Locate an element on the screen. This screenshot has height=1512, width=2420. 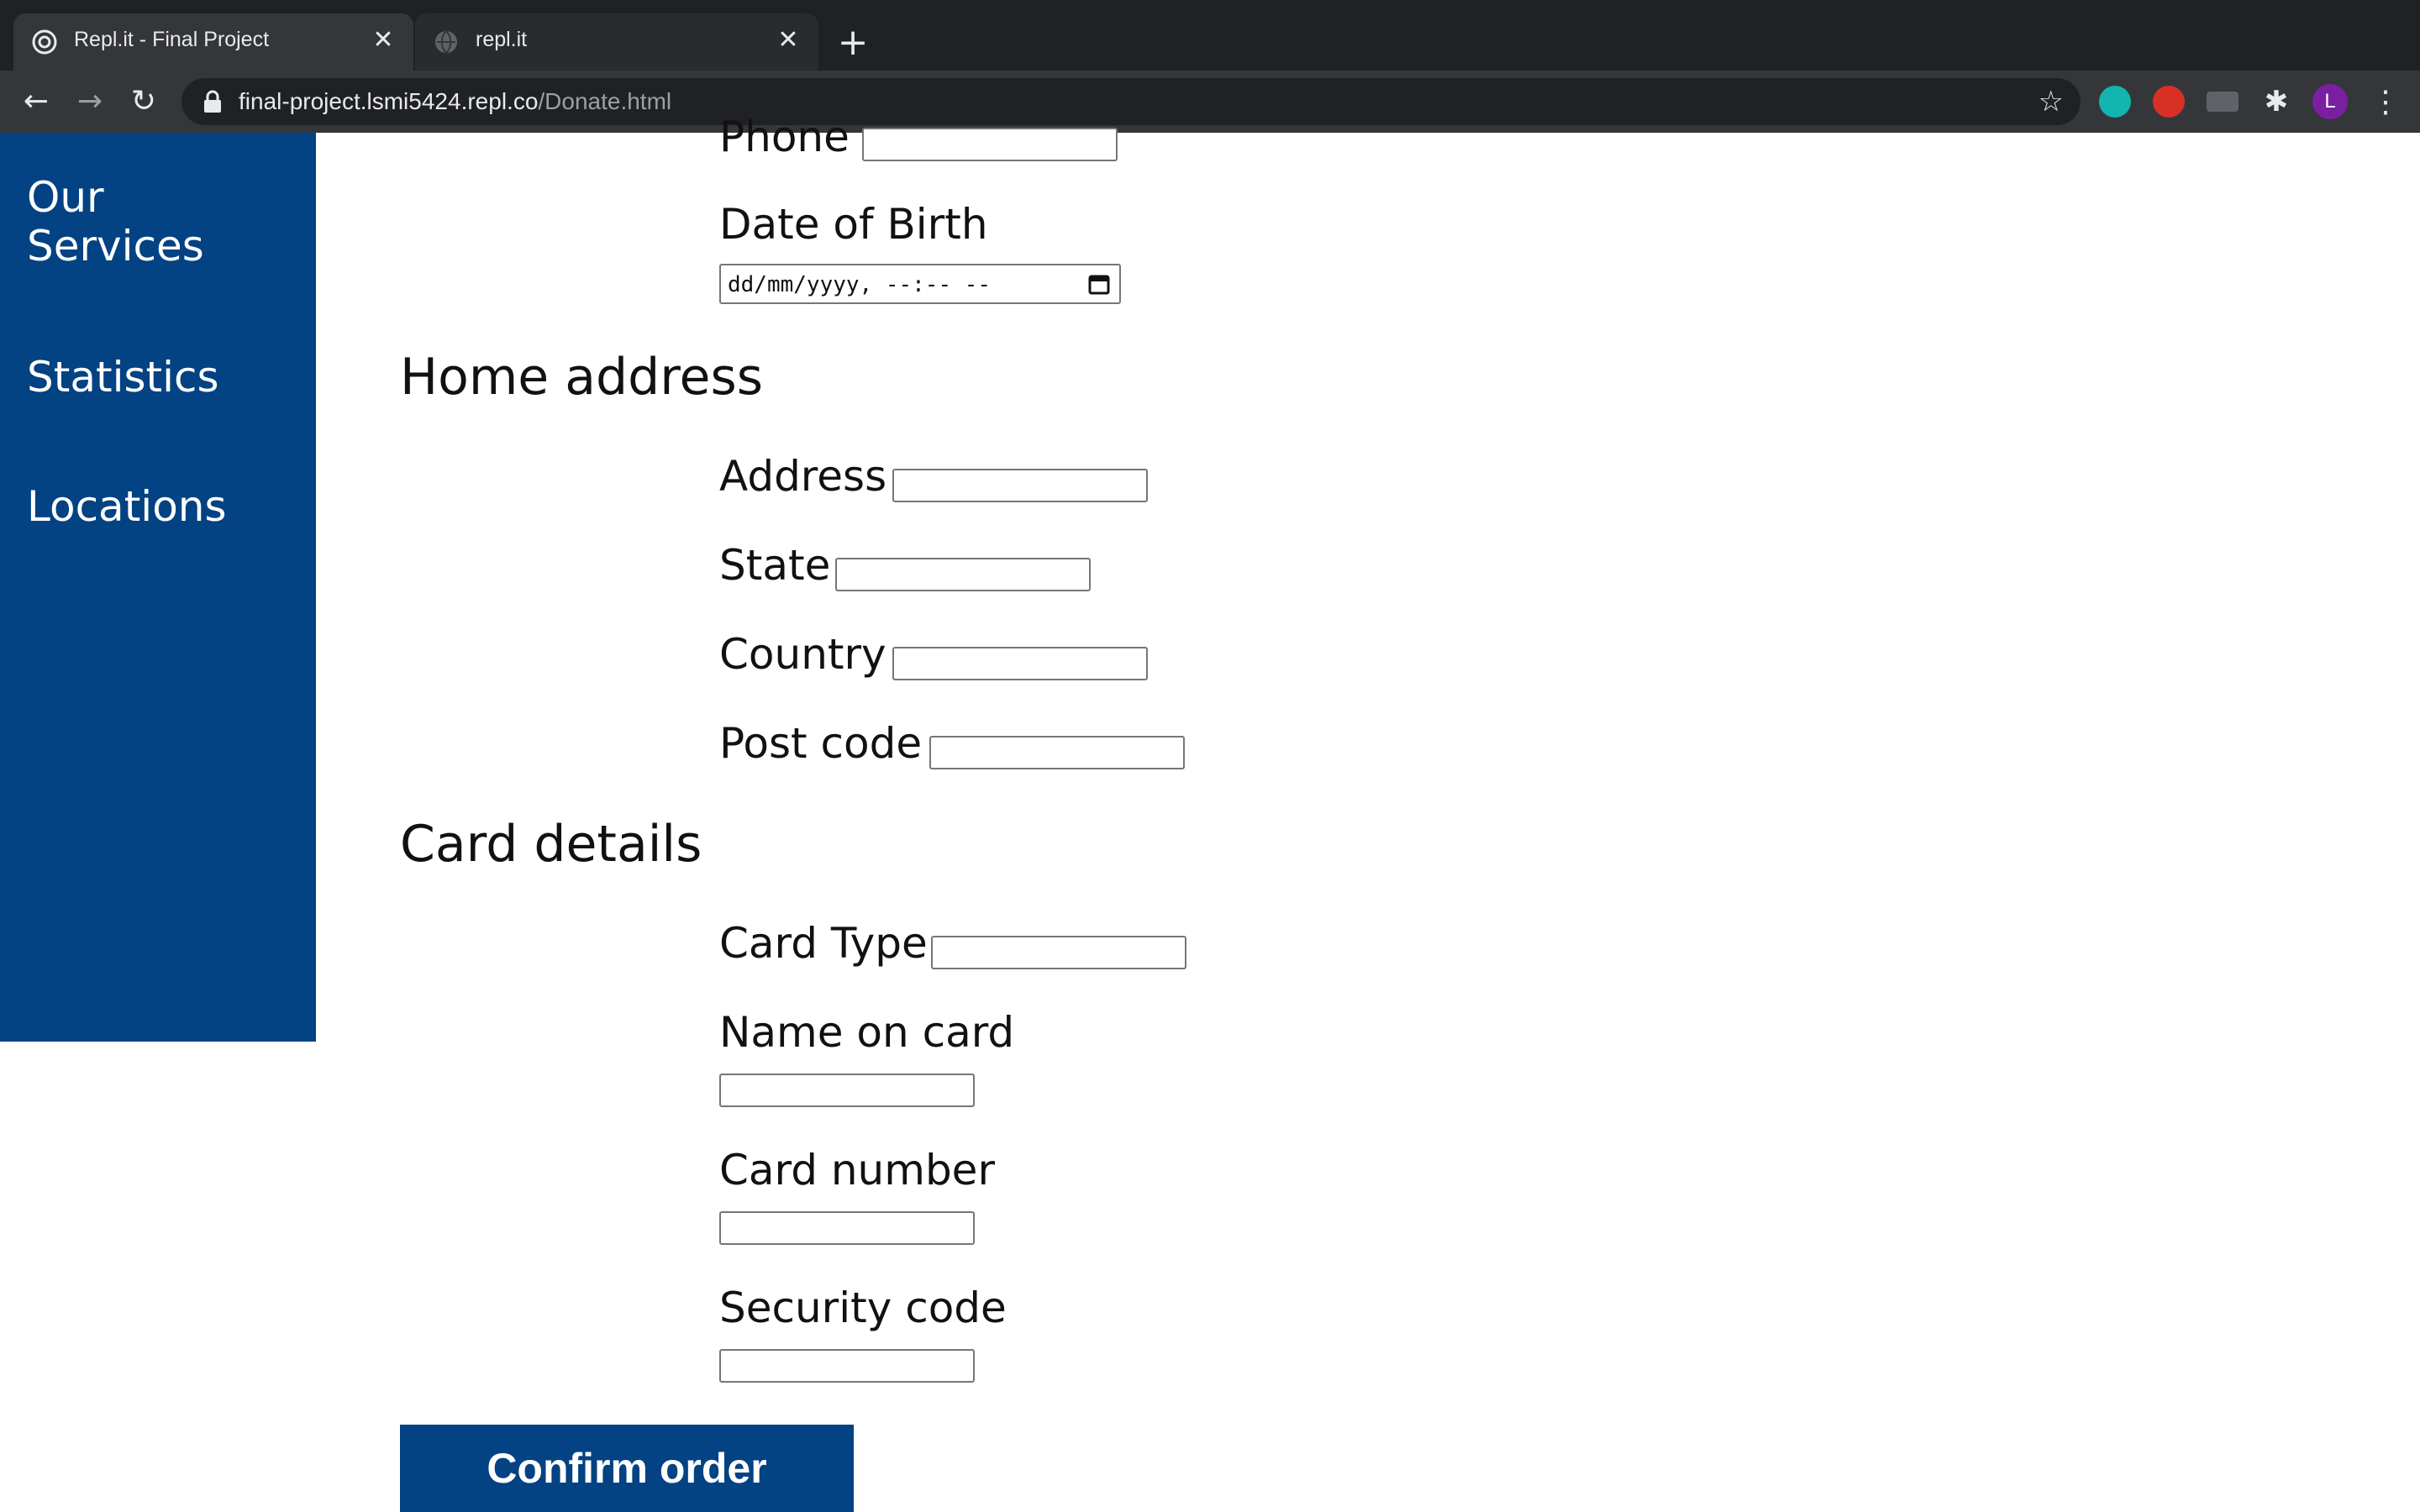
forward-arrow-icon: → is located at coordinates (90, 101).